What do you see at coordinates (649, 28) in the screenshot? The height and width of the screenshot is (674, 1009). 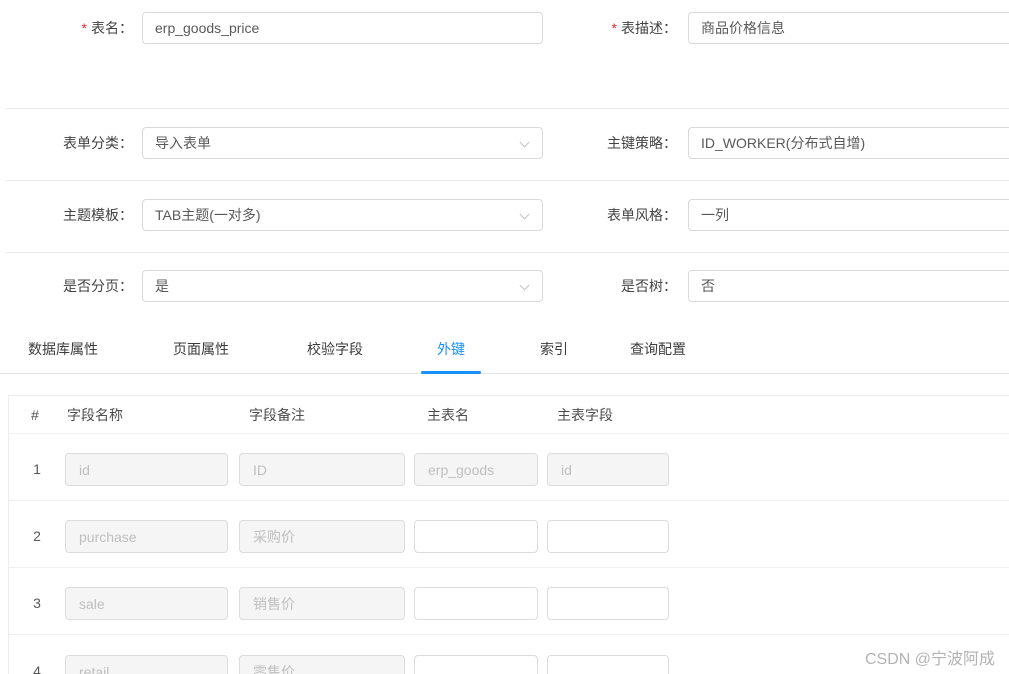 I see `table-desc-label-text: 表描述：` at bounding box center [649, 28].